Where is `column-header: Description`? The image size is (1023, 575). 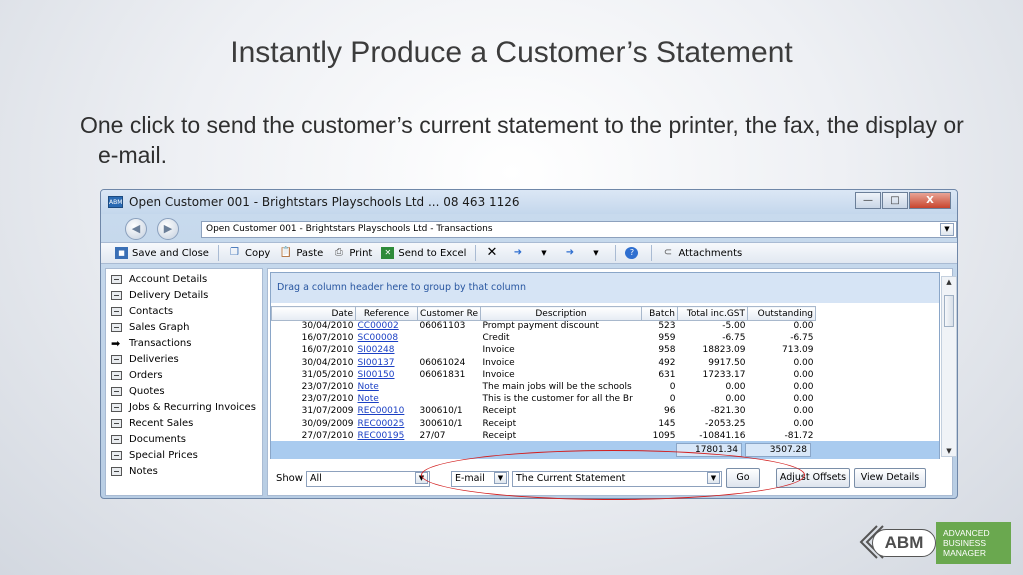
column-header: Description is located at coordinates (561, 313).